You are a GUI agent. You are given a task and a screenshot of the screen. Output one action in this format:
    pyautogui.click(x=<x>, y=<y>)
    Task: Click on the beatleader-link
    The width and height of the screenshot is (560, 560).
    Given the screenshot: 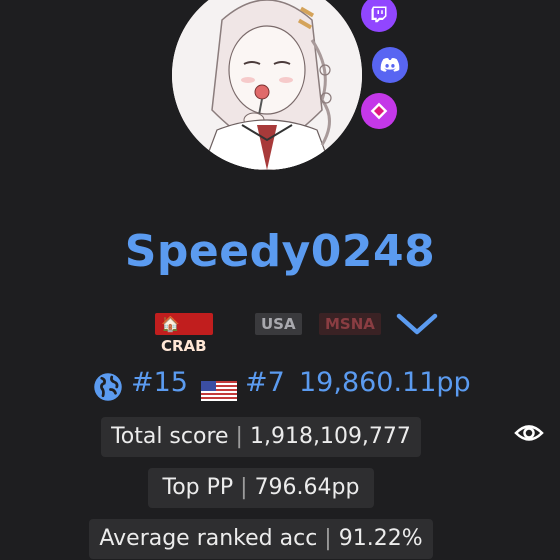 What is the action you would take?
    pyautogui.click(x=379, y=111)
    